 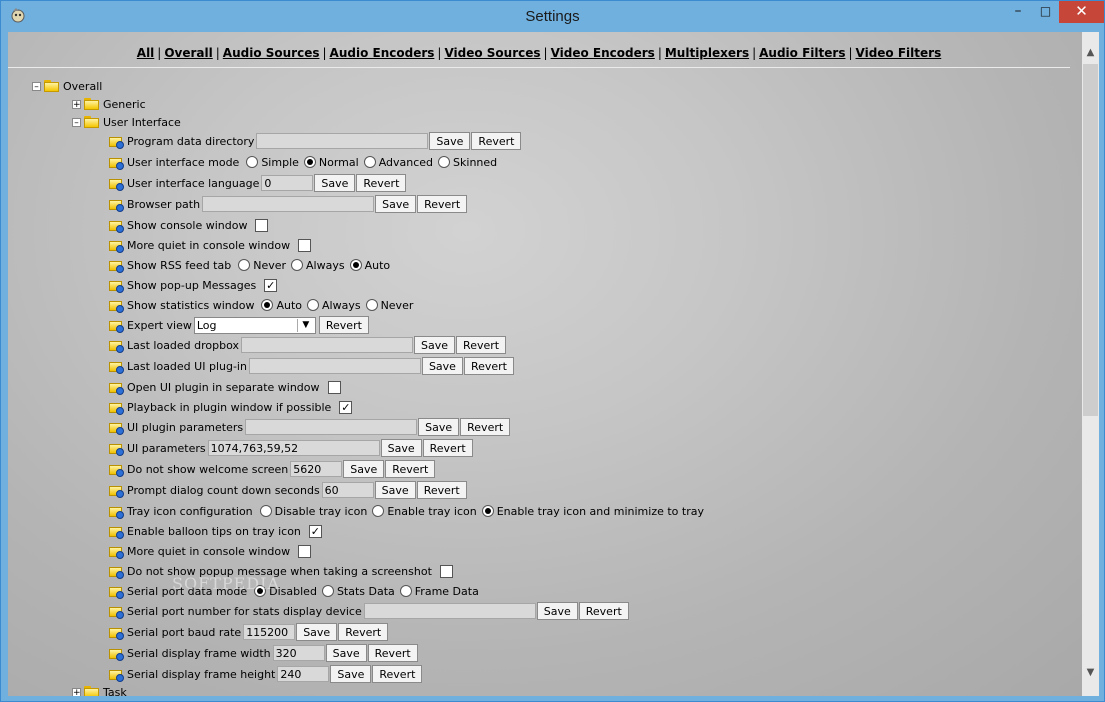 What do you see at coordinates (346, 407) in the screenshot?
I see `playback-in-plugin-window-checkbox: ✓` at bounding box center [346, 407].